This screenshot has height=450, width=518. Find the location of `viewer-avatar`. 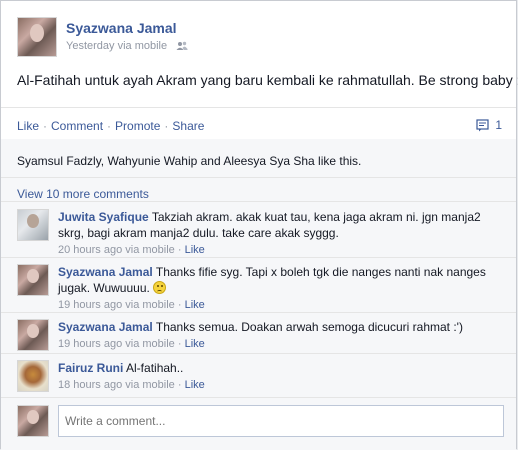

viewer-avatar is located at coordinates (33, 421).